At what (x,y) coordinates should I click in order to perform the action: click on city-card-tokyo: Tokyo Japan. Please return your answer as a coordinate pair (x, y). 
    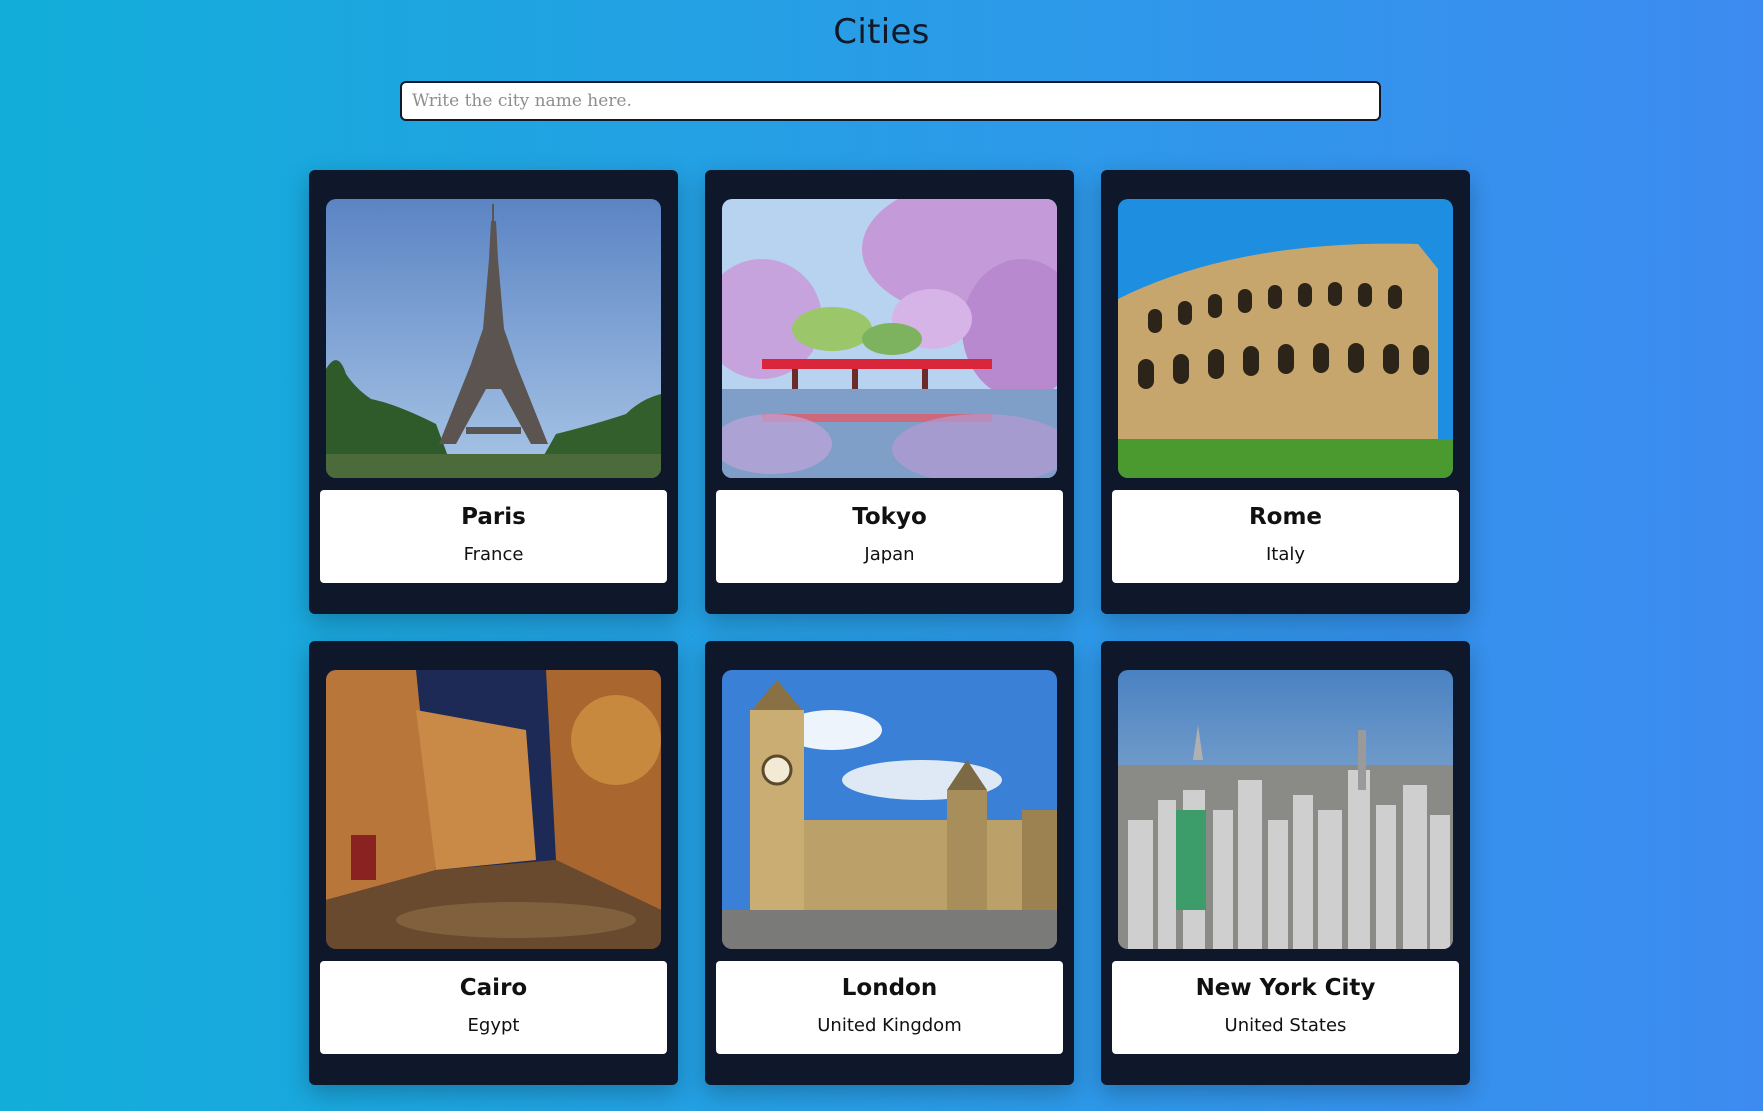
    Looking at the image, I should click on (889, 392).